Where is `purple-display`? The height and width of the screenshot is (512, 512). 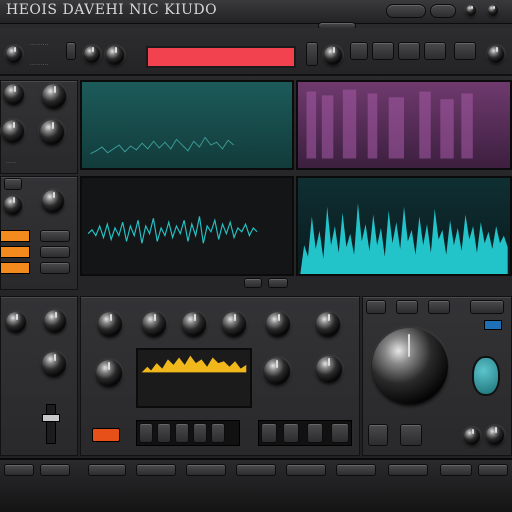 purple-display is located at coordinates (404, 125).